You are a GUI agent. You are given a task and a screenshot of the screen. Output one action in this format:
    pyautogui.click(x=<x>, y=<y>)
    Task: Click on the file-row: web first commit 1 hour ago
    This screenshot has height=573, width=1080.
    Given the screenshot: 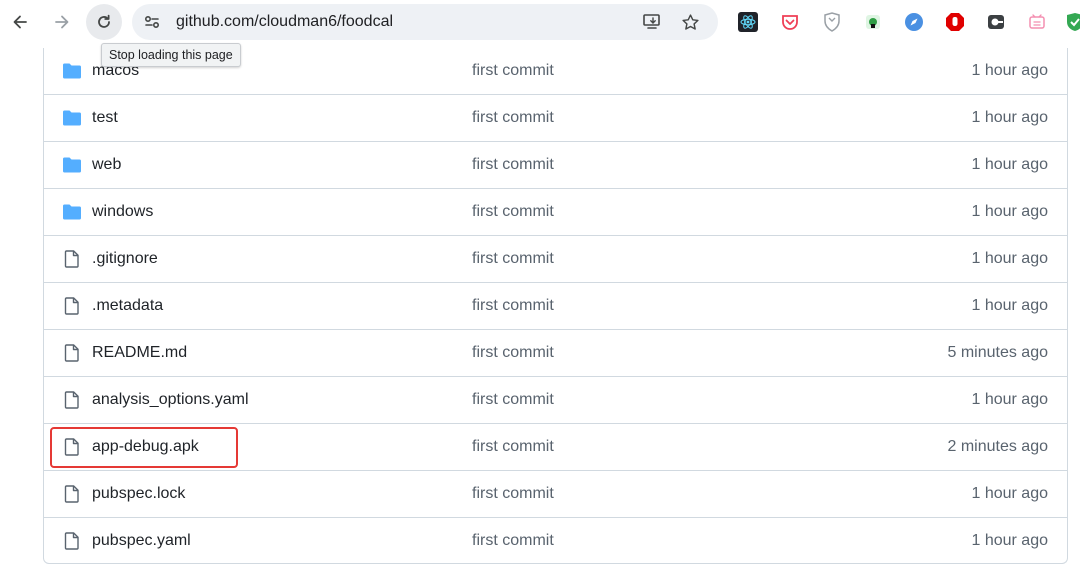 What is the action you would take?
    pyautogui.click(x=555, y=165)
    